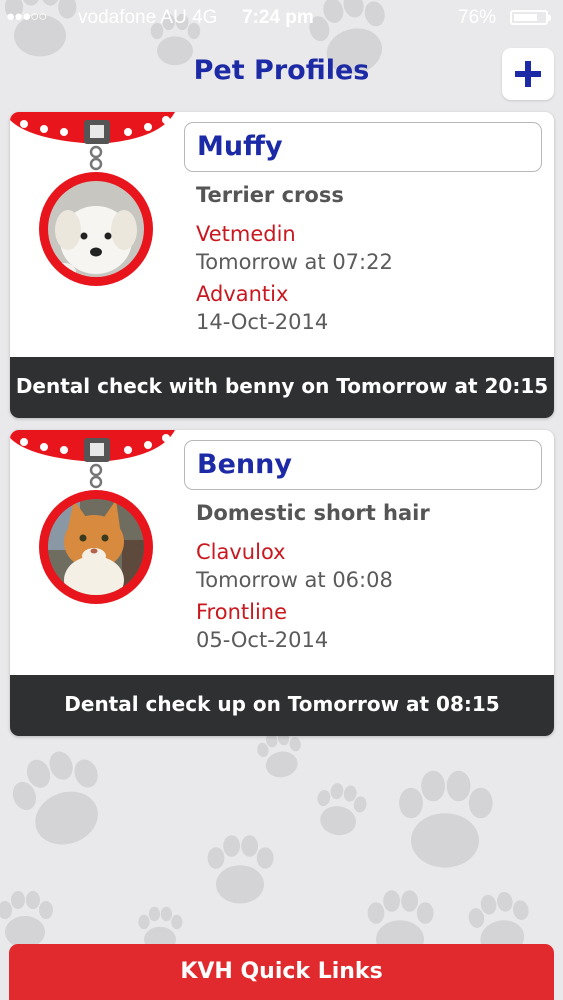 This screenshot has height=1000, width=563. I want to click on pet-photo-muffy, so click(96, 229).